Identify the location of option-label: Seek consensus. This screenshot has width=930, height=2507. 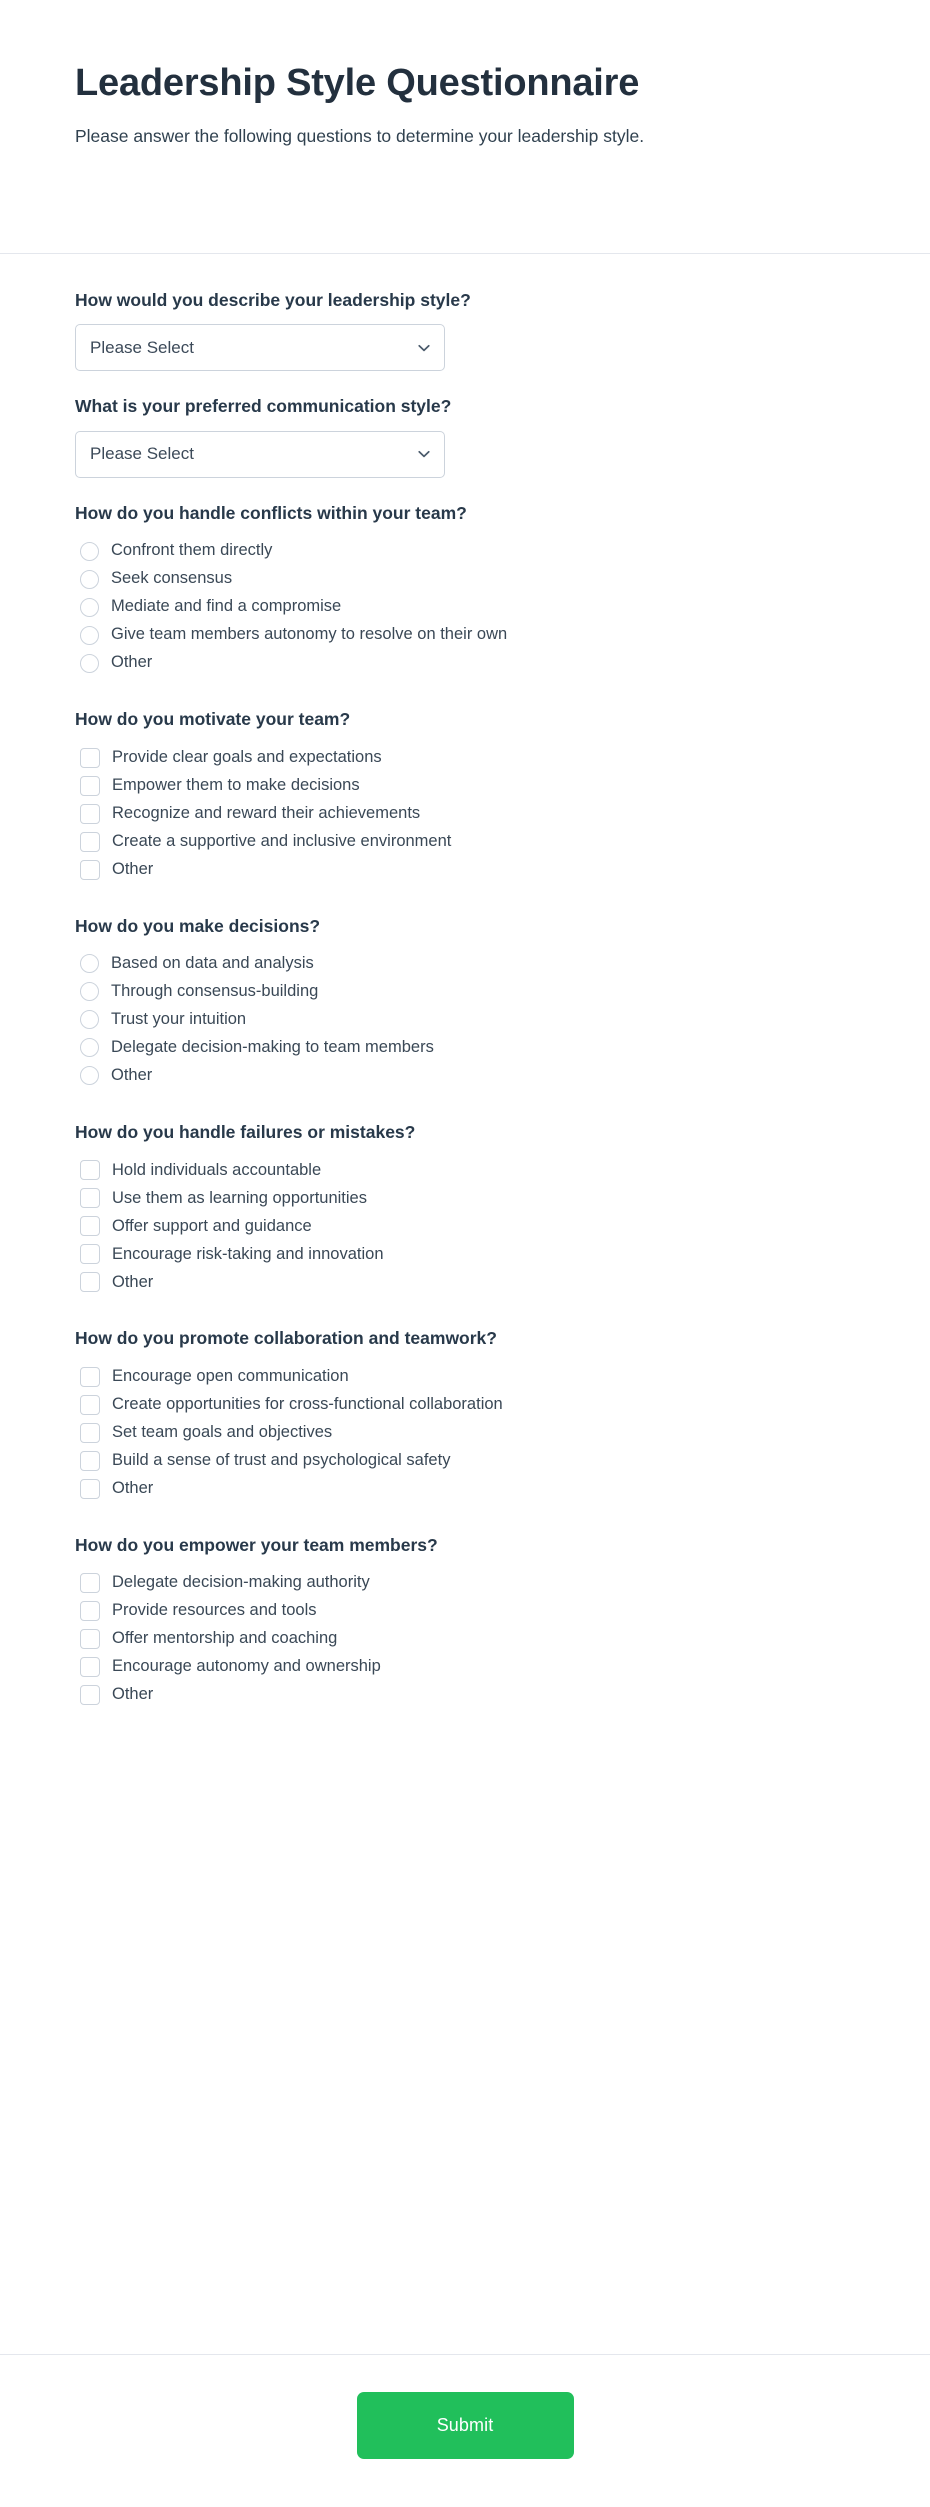
(172, 578).